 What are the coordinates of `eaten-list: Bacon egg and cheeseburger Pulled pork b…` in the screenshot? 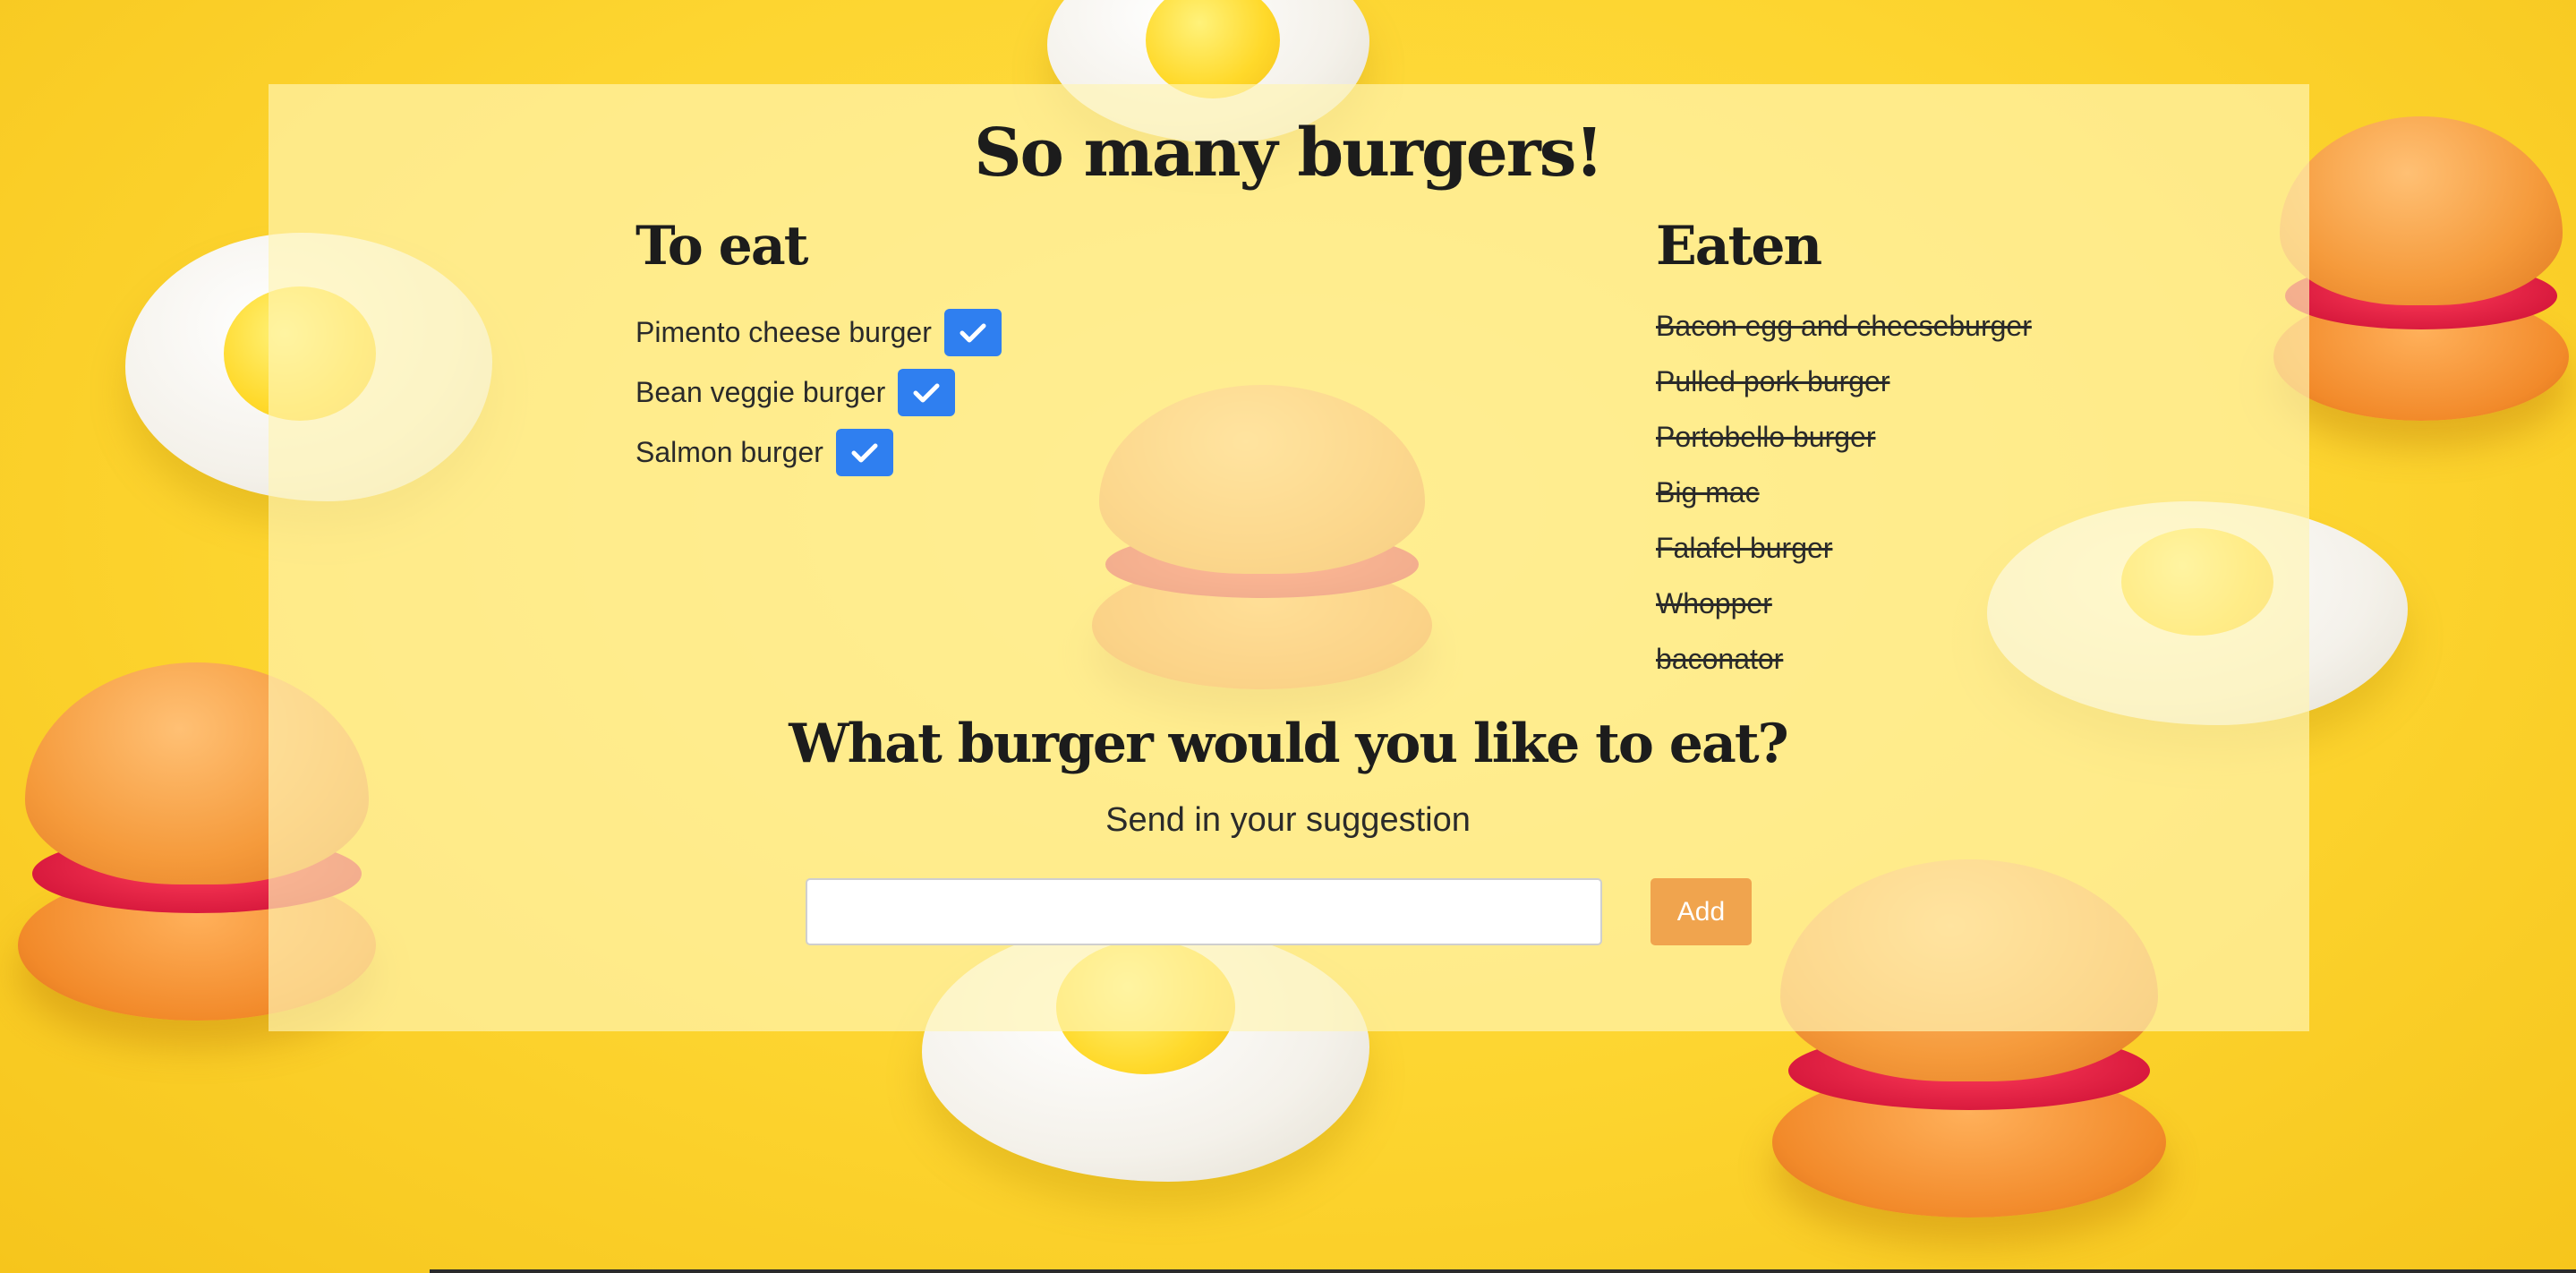 It's located at (1844, 497).